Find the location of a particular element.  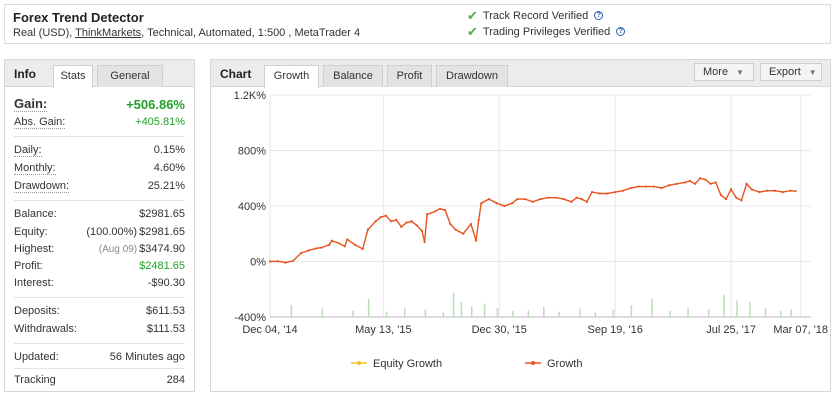

tab-stats: Stats is located at coordinates (73, 76).